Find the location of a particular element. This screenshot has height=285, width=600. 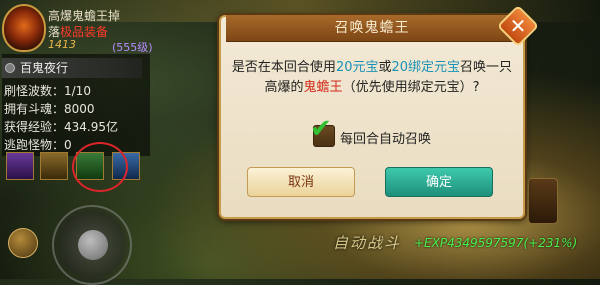

message-text: （优先使用绑定元宝）? is located at coordinates (411, 87).